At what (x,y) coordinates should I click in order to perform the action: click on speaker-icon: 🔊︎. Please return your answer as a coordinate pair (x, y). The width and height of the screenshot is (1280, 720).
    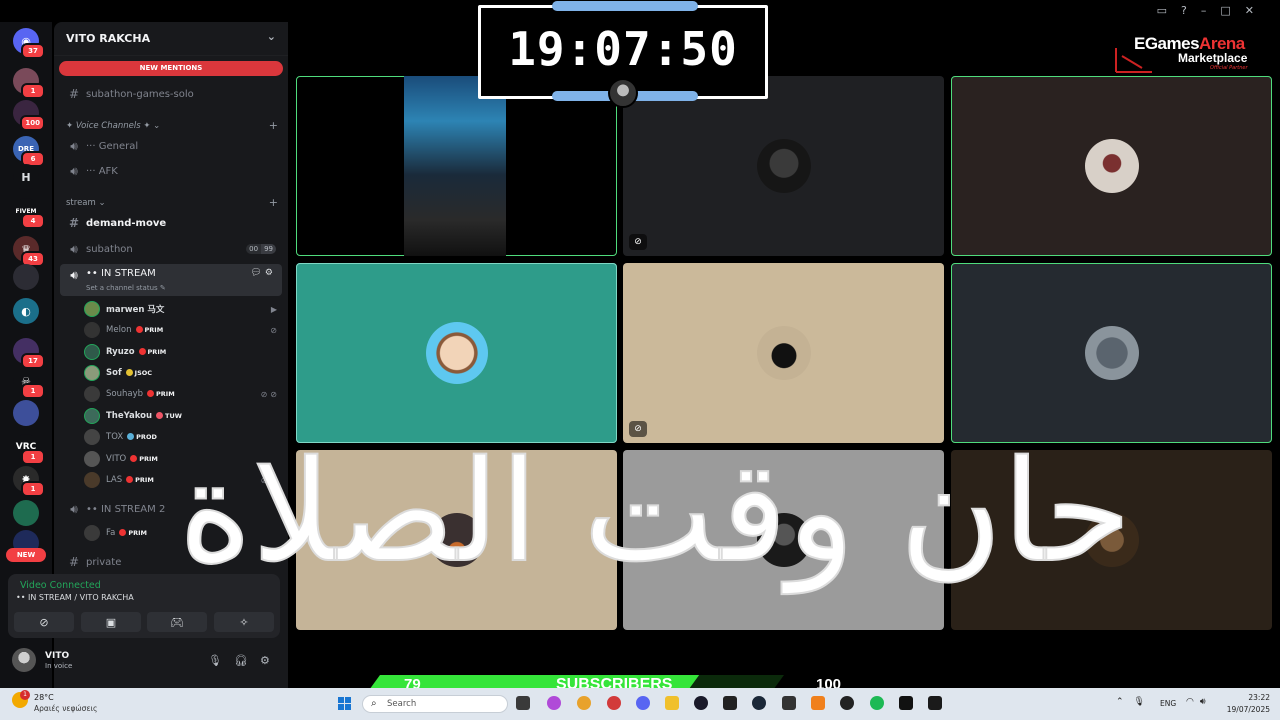
    Looking at the image, I should click on (74, 508).